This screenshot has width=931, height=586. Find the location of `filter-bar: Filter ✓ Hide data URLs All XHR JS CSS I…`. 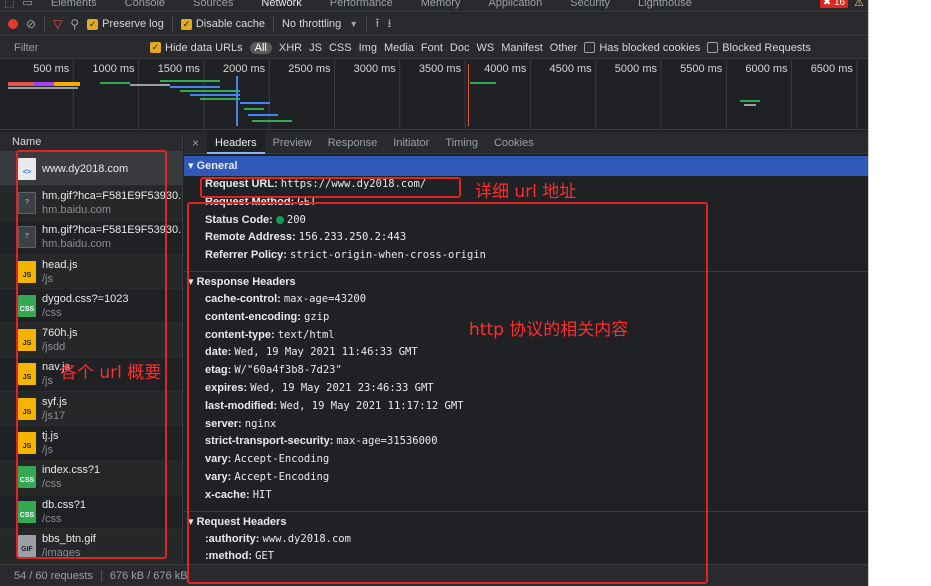

filter-bar: Filter ✓ Hide data URLs All XHR JS CSS I… is located at coordinates (434, 48).